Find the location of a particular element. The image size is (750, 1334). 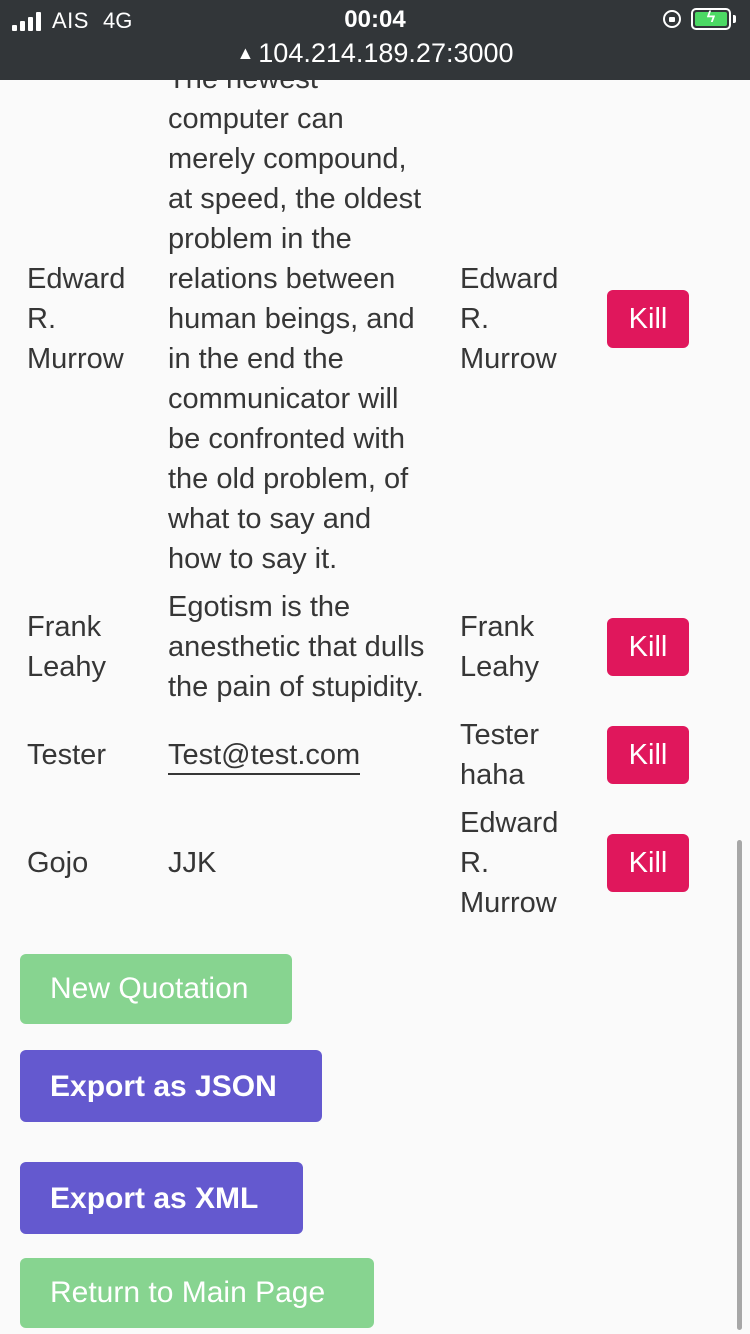

status-time: 00:04 is located at coordinates (375, 19).